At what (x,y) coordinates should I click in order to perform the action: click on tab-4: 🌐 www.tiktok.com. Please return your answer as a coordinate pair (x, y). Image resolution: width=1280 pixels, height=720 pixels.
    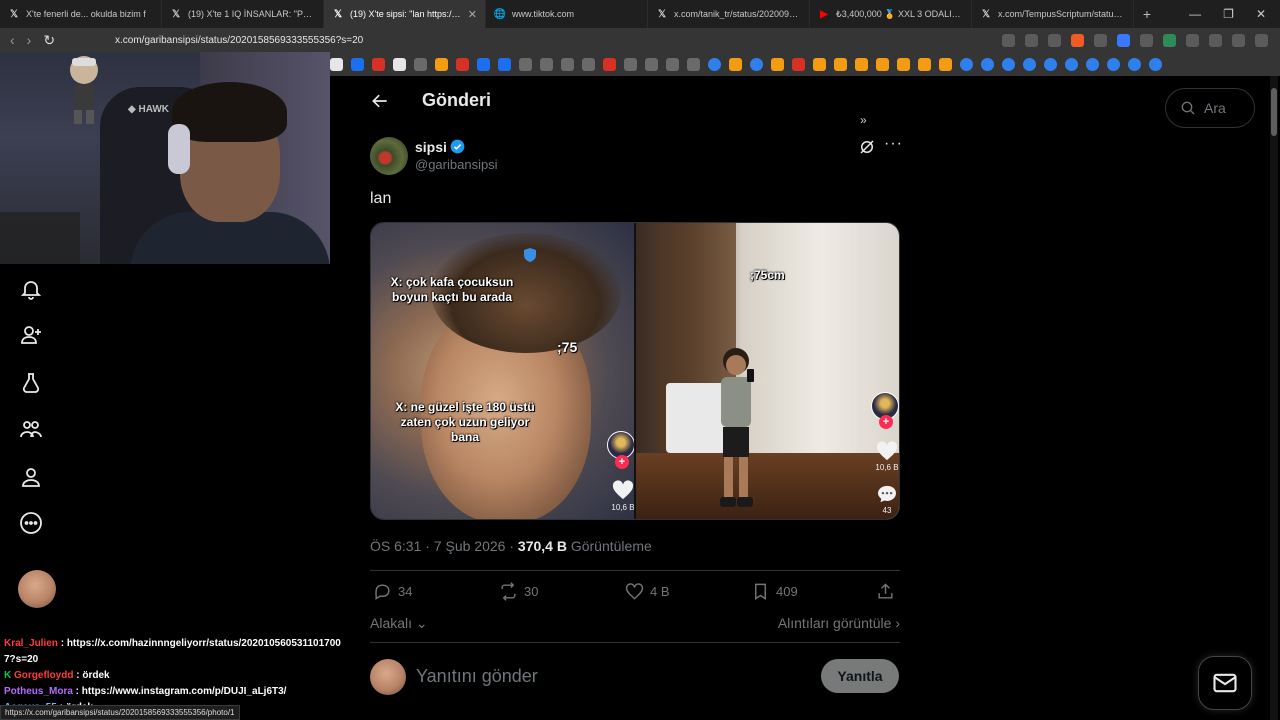
    Looking at the image, I should click on (567, 14).